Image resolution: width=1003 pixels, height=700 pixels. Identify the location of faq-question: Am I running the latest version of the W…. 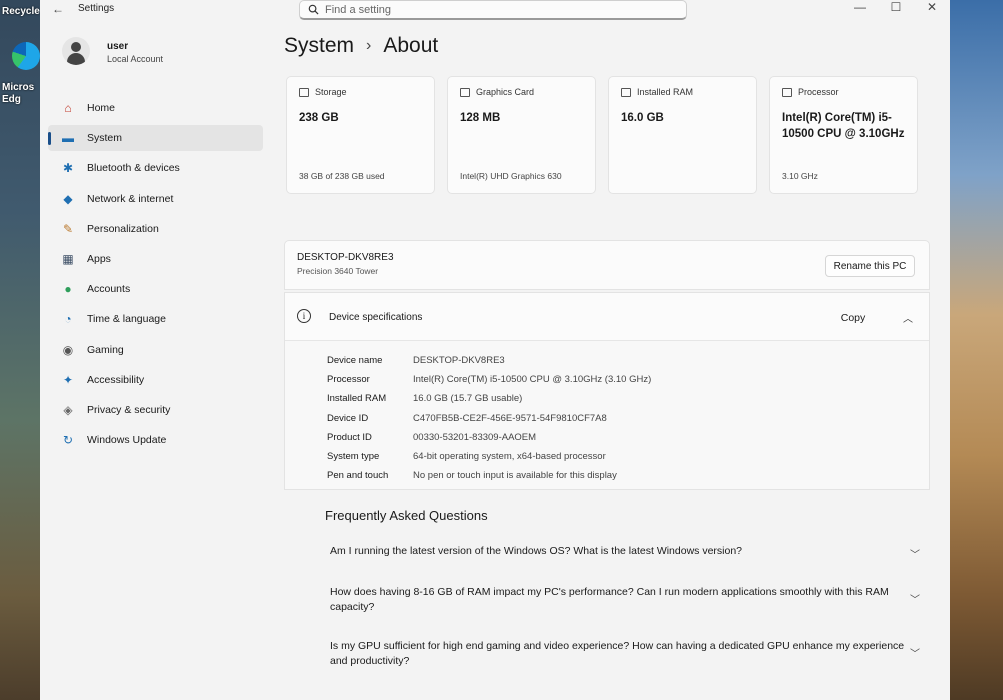
(536, 551).